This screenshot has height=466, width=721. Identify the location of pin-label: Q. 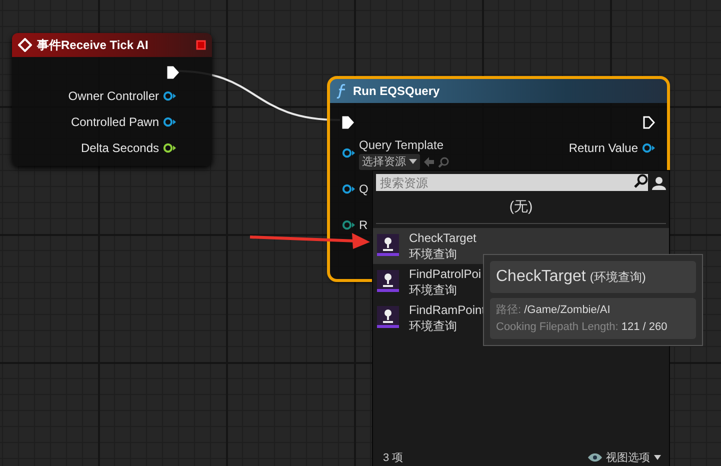
(363, 189).